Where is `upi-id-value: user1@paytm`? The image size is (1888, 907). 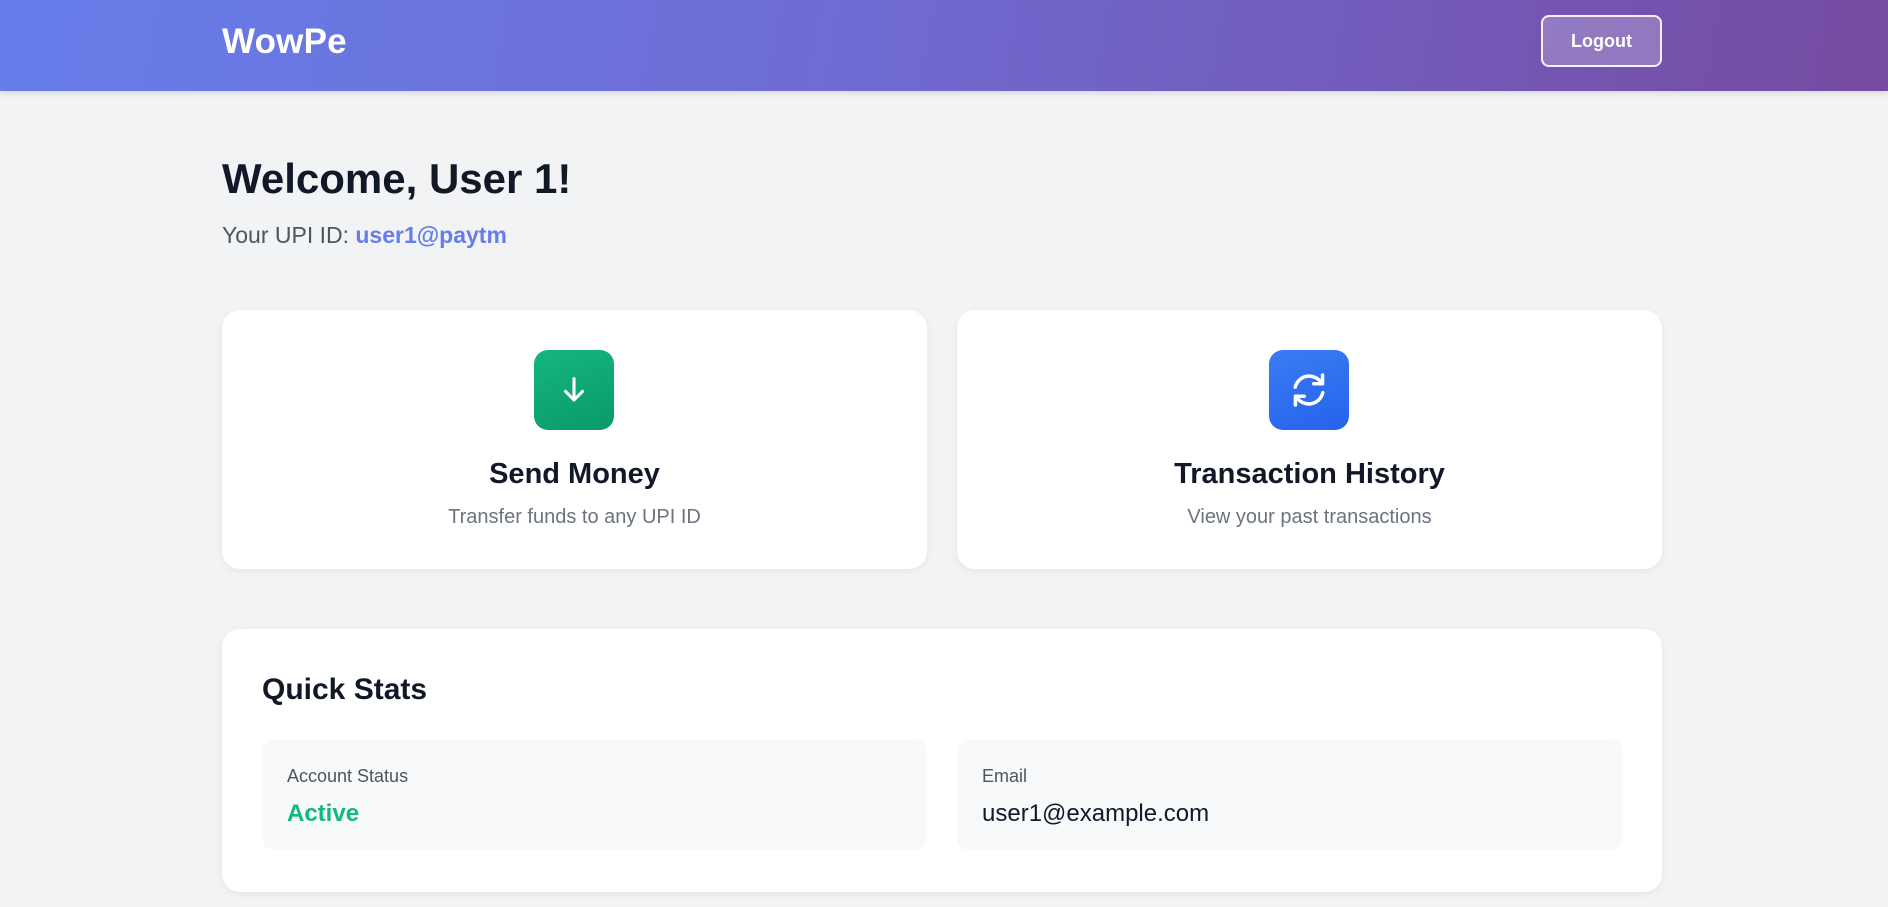 upi-id-value: user1@paytm is located at coordinates (431, 235).